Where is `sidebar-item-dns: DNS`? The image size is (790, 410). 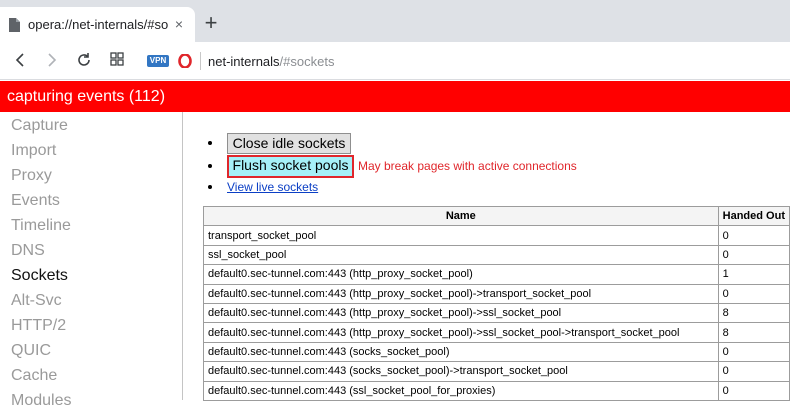
sidebar-item-dns: DNS is located at coordinates (28, 251).